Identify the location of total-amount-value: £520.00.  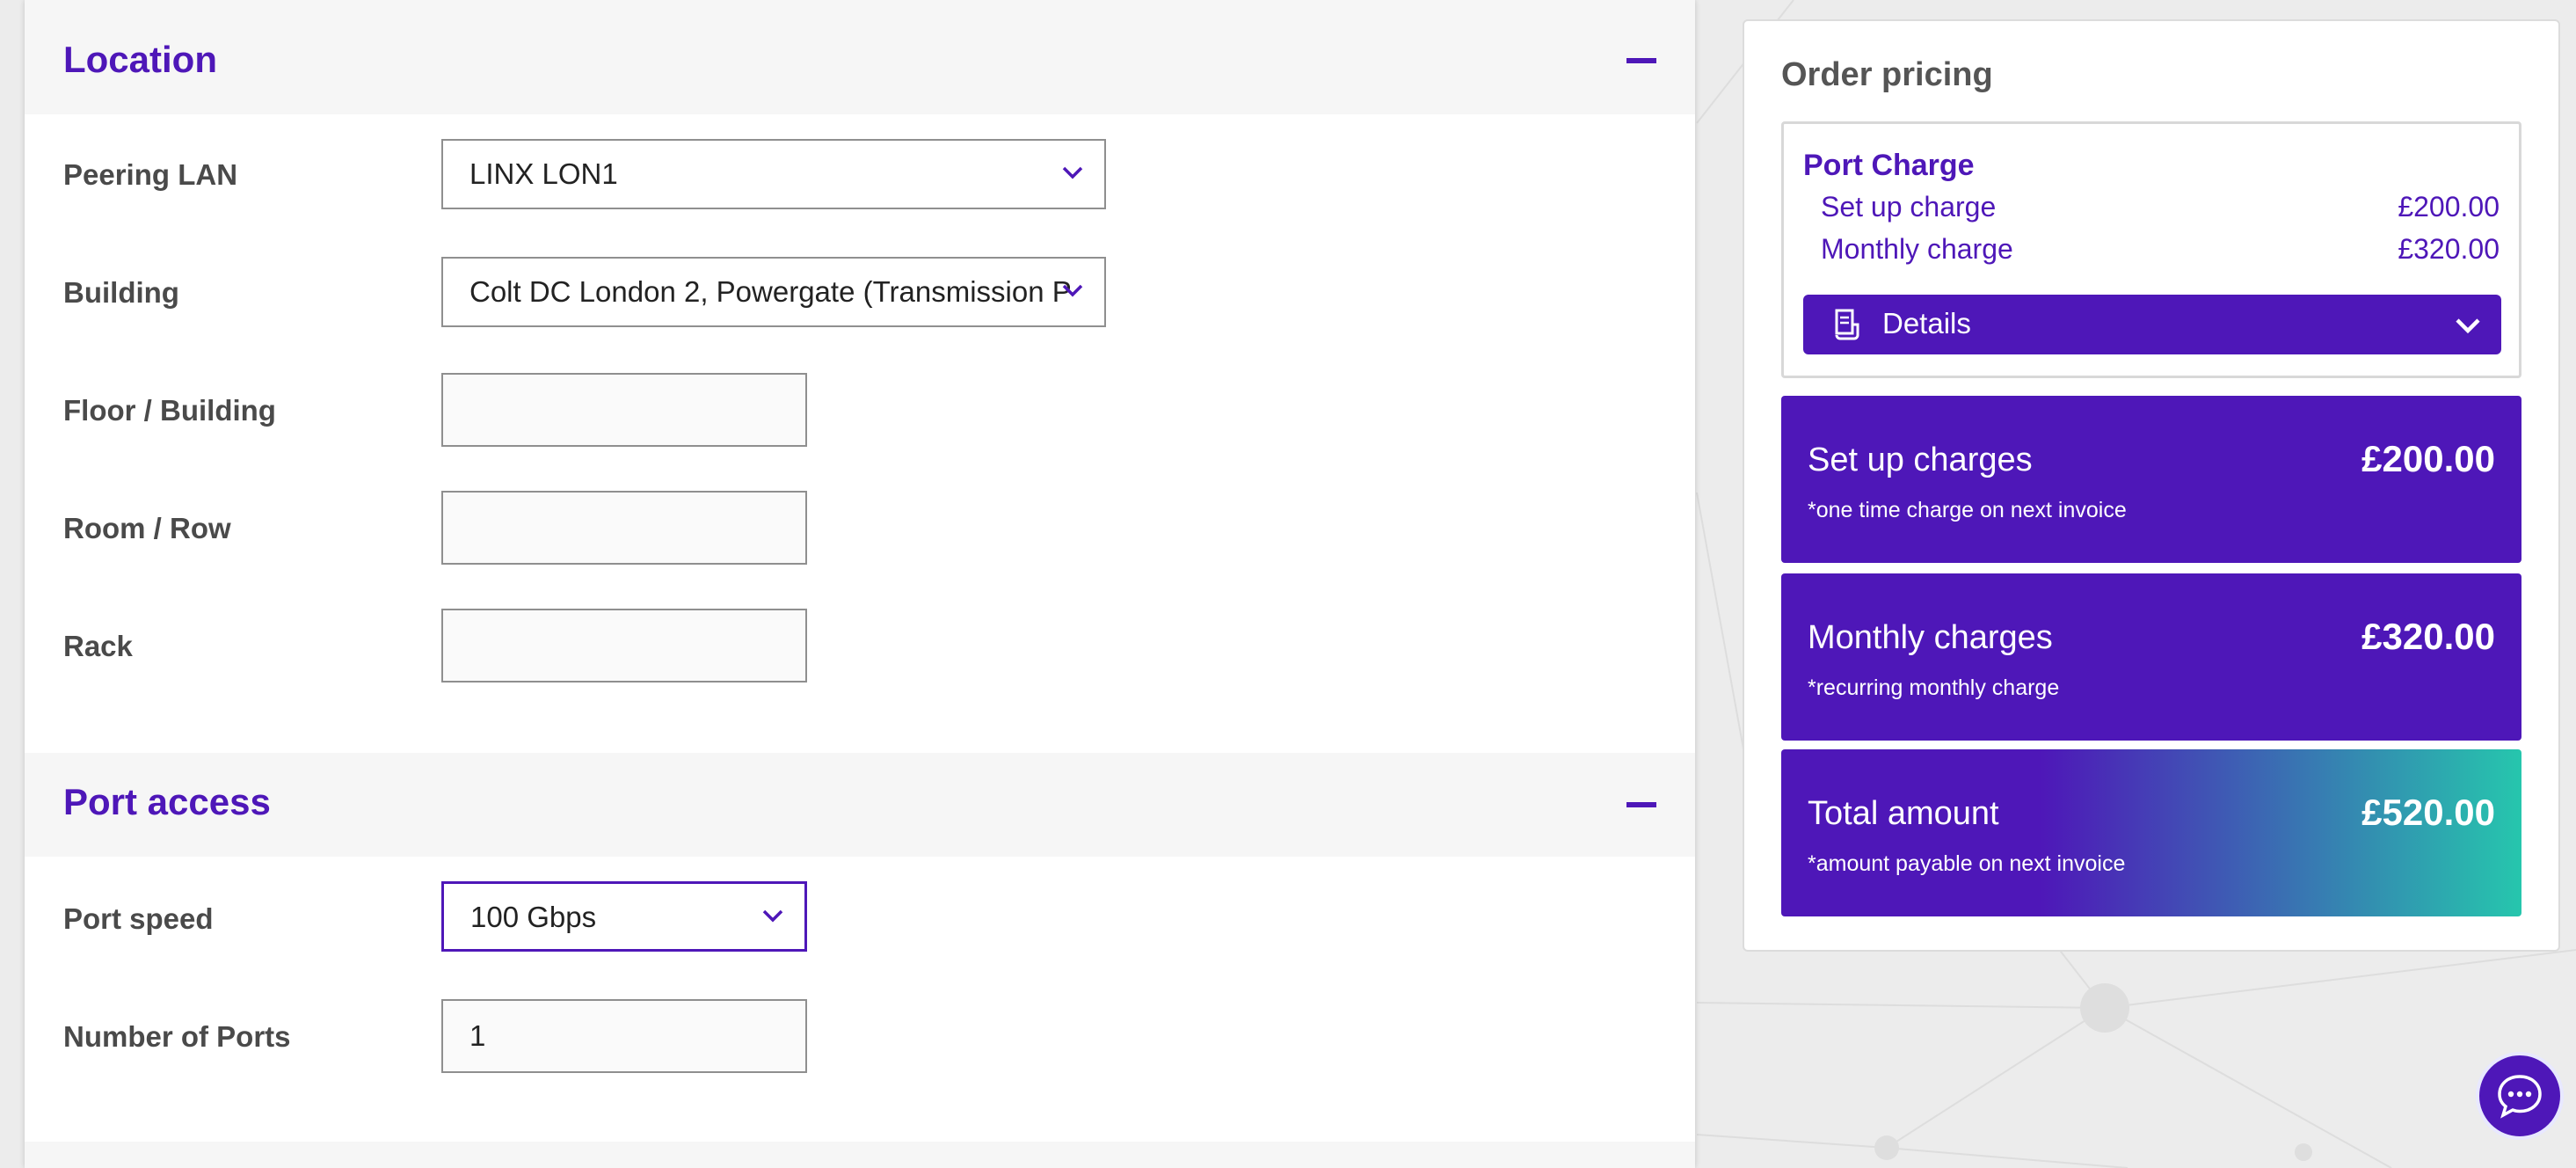
(2428, 812).